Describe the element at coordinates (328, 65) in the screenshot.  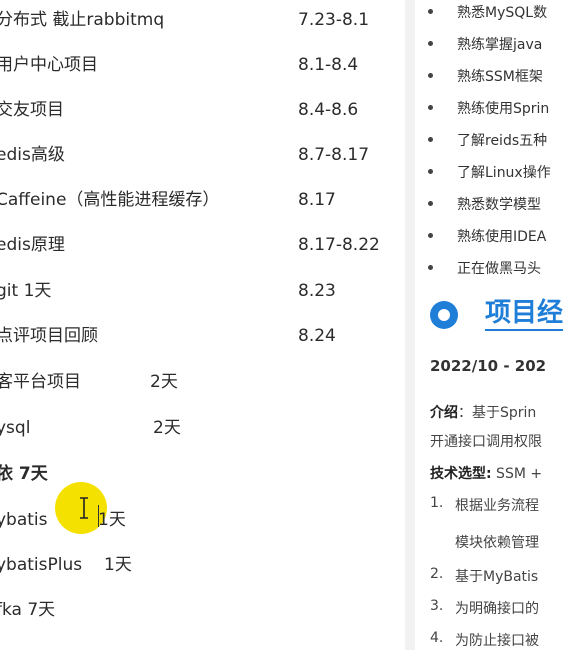
I see `task-date: 8.1-8.4` at that location.